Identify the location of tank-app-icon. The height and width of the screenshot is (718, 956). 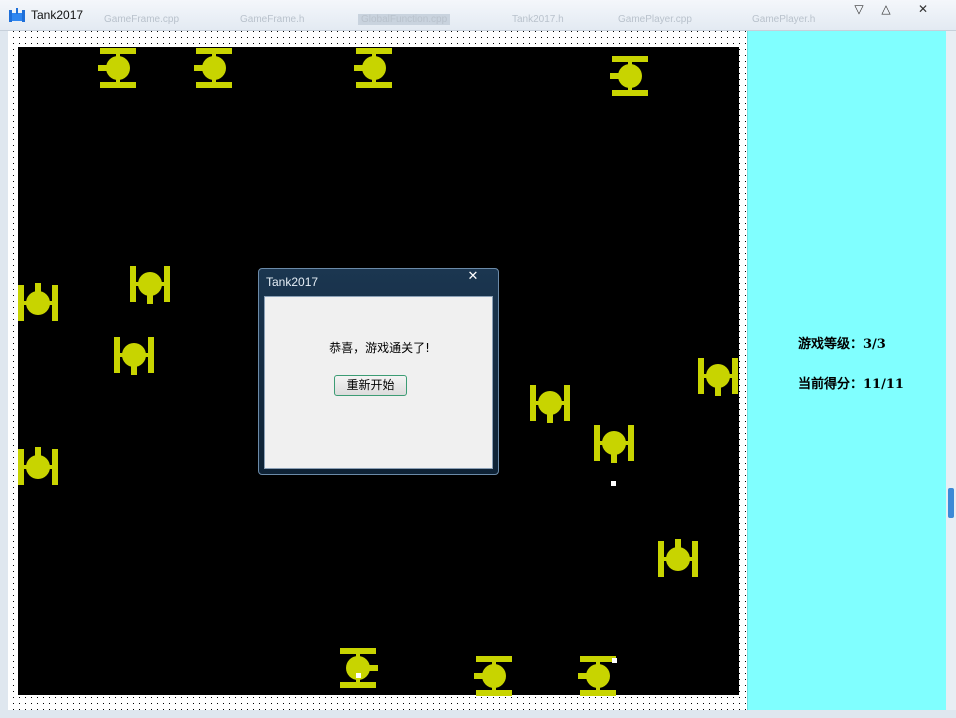
(17, 15).